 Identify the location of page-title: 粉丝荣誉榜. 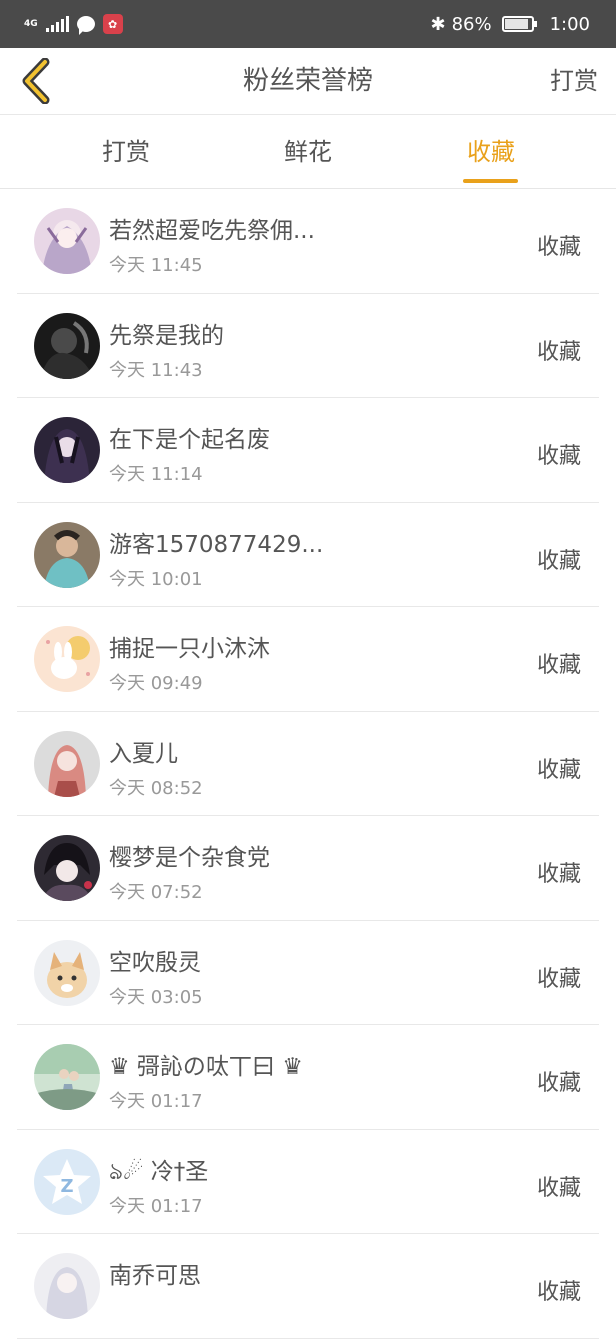
(307, 81).